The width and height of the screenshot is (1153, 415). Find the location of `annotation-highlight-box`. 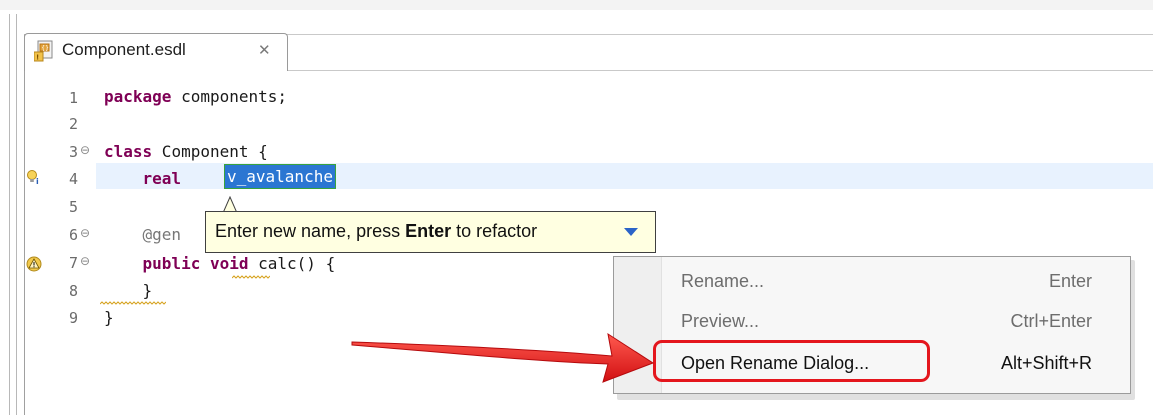

annotation-highlight-box is located at coordinates (791, 361).